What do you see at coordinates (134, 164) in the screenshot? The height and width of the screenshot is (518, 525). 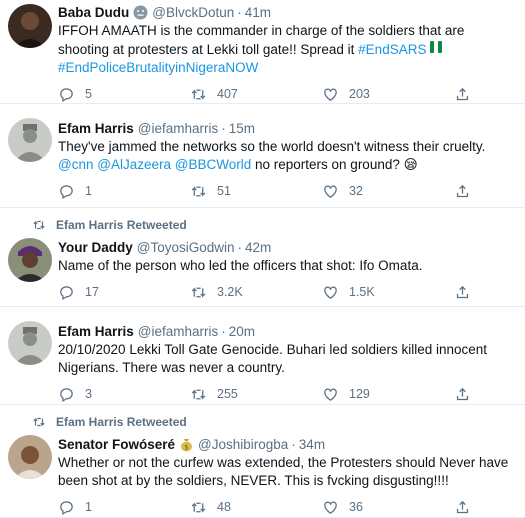 I see `mention-link: @AlJazeera` at bounding box center [134, 164].